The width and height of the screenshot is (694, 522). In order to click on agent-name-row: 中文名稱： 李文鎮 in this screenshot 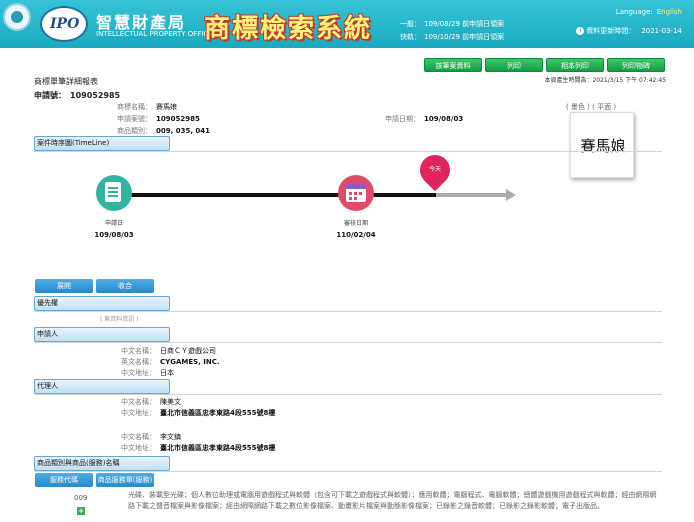, I will do `click(151, 437)`.